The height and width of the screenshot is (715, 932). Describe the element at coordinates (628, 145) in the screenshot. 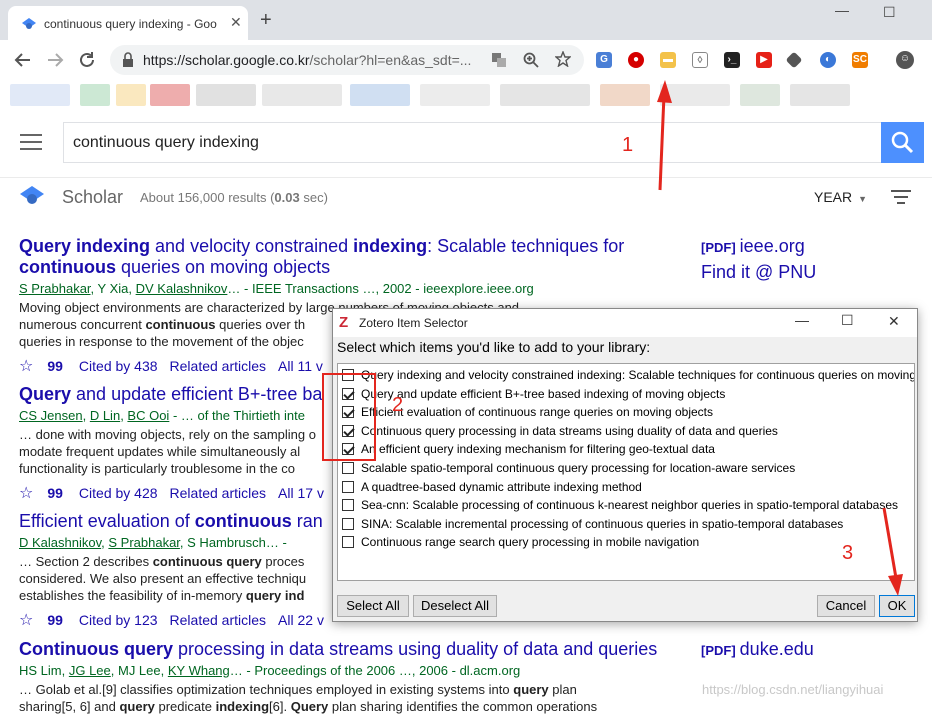

I see `annotation-number-1: 1` at that location.